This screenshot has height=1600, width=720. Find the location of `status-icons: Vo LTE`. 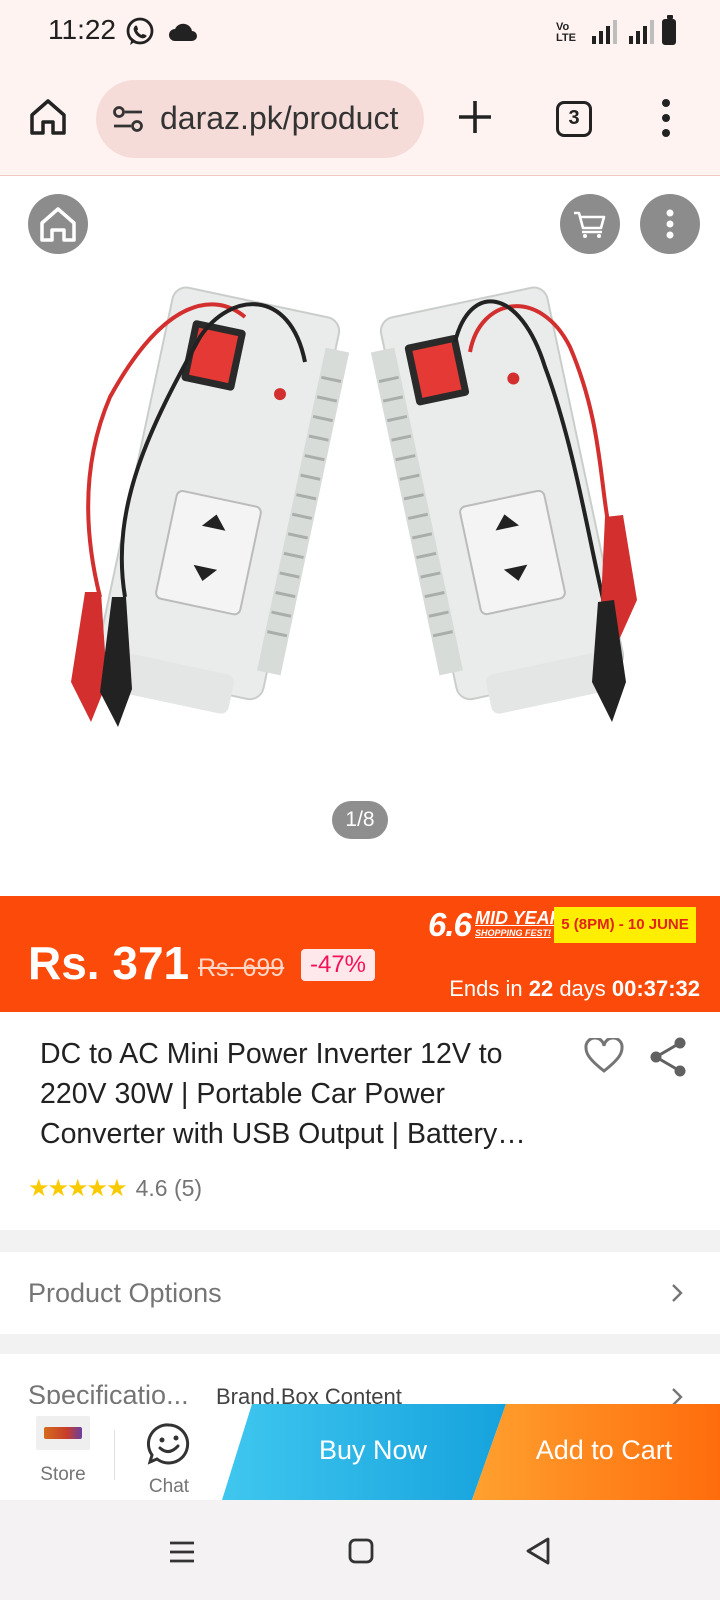

status-icons: Vo LTE is located at coordinates (616, 31).